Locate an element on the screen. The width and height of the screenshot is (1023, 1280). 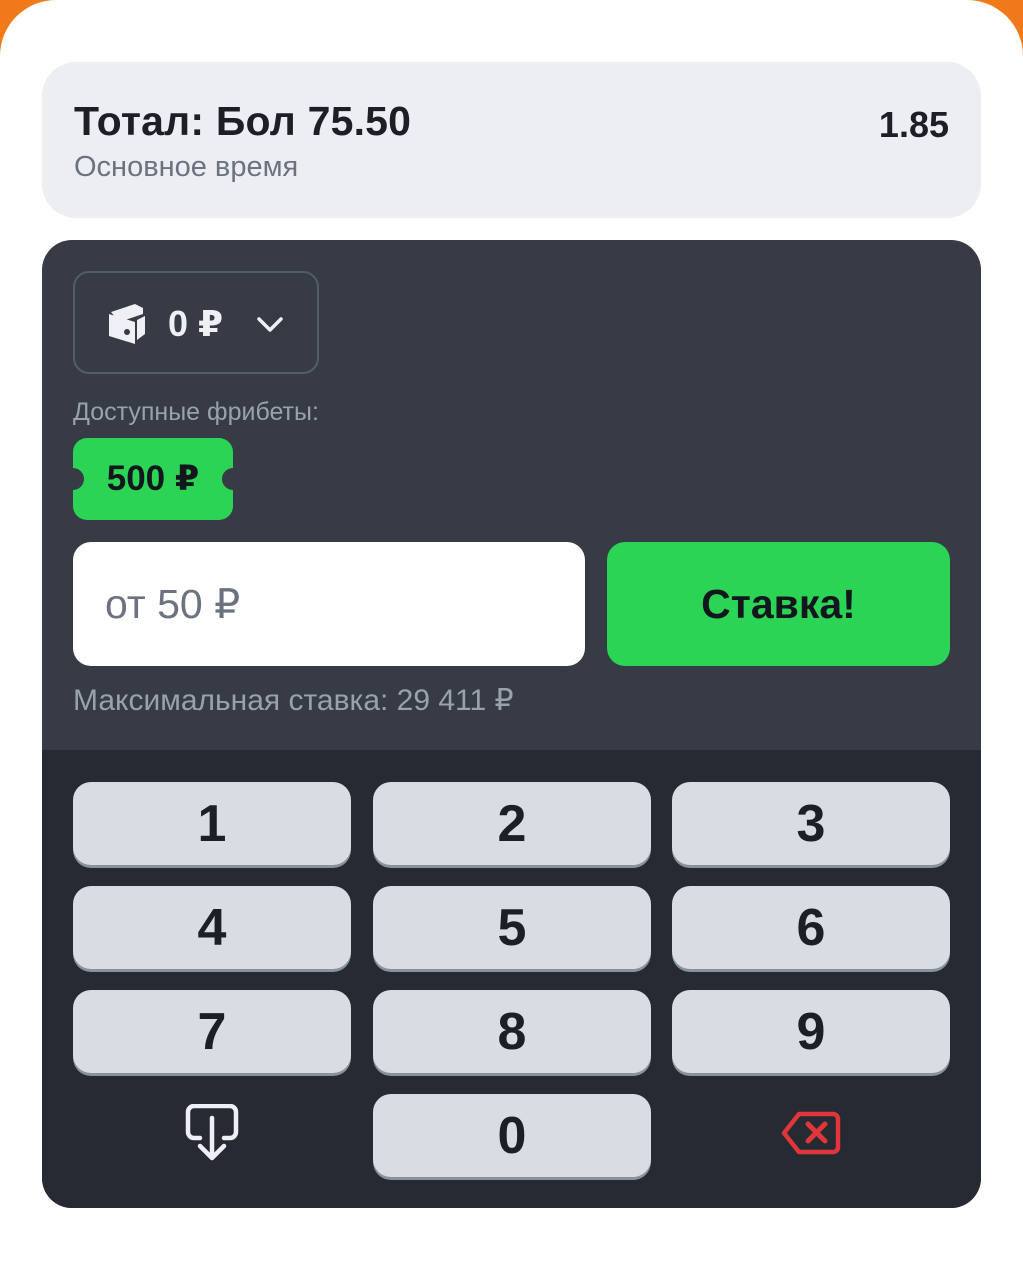
balance-selector: 0 ₽ is located at coordinates (196, 322).